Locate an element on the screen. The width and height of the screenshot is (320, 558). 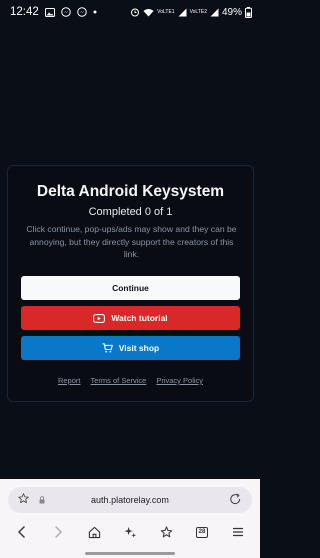
status-bar: 12:42 VoLTE1 VoLTE2 49% is located at coordinates (130, 12).